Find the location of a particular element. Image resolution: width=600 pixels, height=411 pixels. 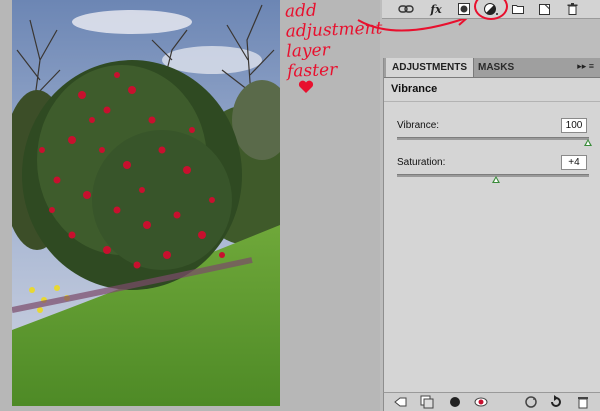

vibrance-input: 100 is located at coordinates (574, 125).